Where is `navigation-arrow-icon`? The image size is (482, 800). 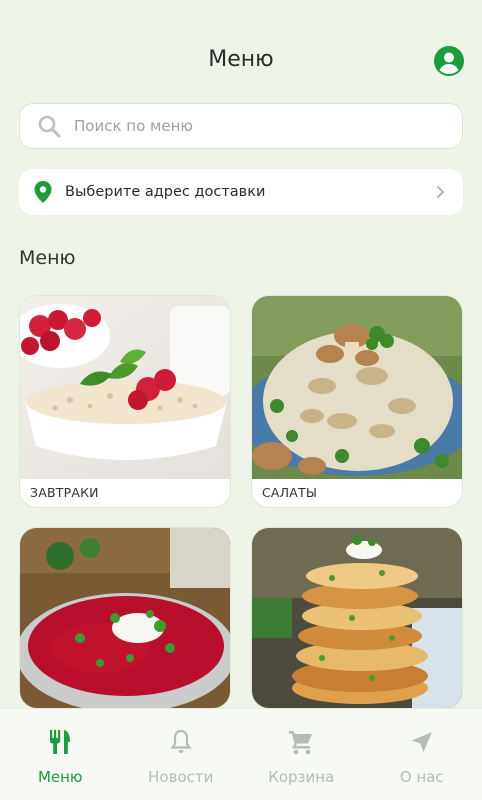
navigation-arrow-icon is located at coordinates (421, 742).